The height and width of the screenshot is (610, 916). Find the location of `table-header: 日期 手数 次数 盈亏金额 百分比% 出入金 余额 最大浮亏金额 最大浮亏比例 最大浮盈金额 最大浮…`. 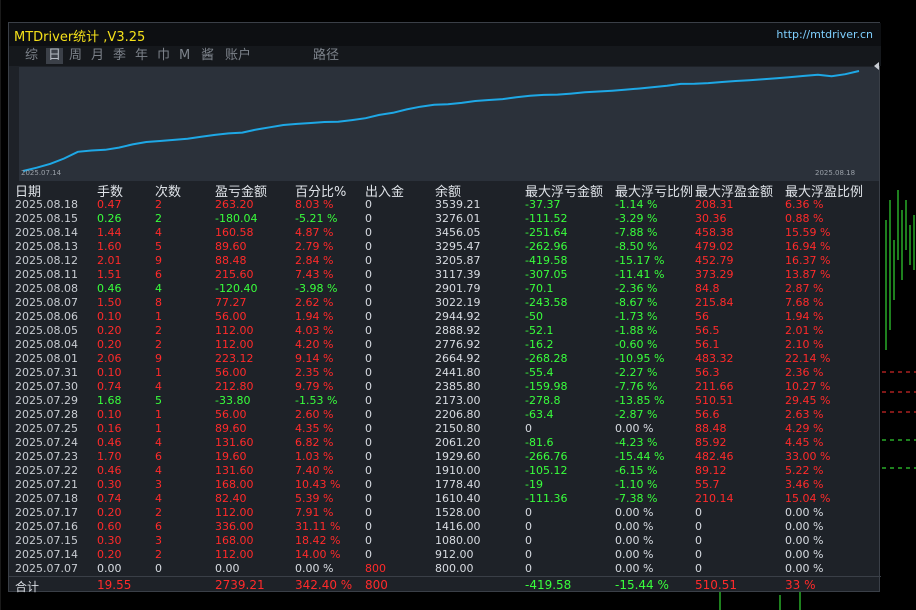

table-header: 日期 手数 次数 盈亏金额 百分比% 出入金 余额 最大浮亏金额 最大浮亏比例 最大浮盈金额 最大浮… is located at coordinates (445, 190).